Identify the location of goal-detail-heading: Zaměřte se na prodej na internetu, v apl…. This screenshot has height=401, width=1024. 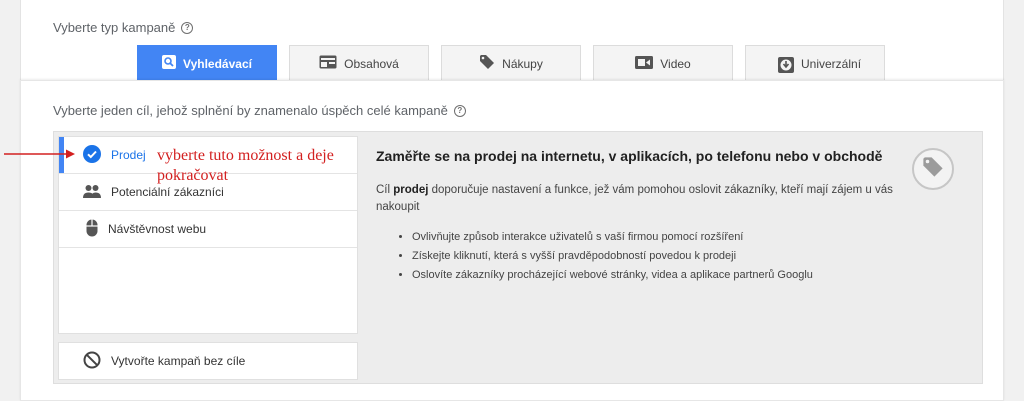
(629, 156).